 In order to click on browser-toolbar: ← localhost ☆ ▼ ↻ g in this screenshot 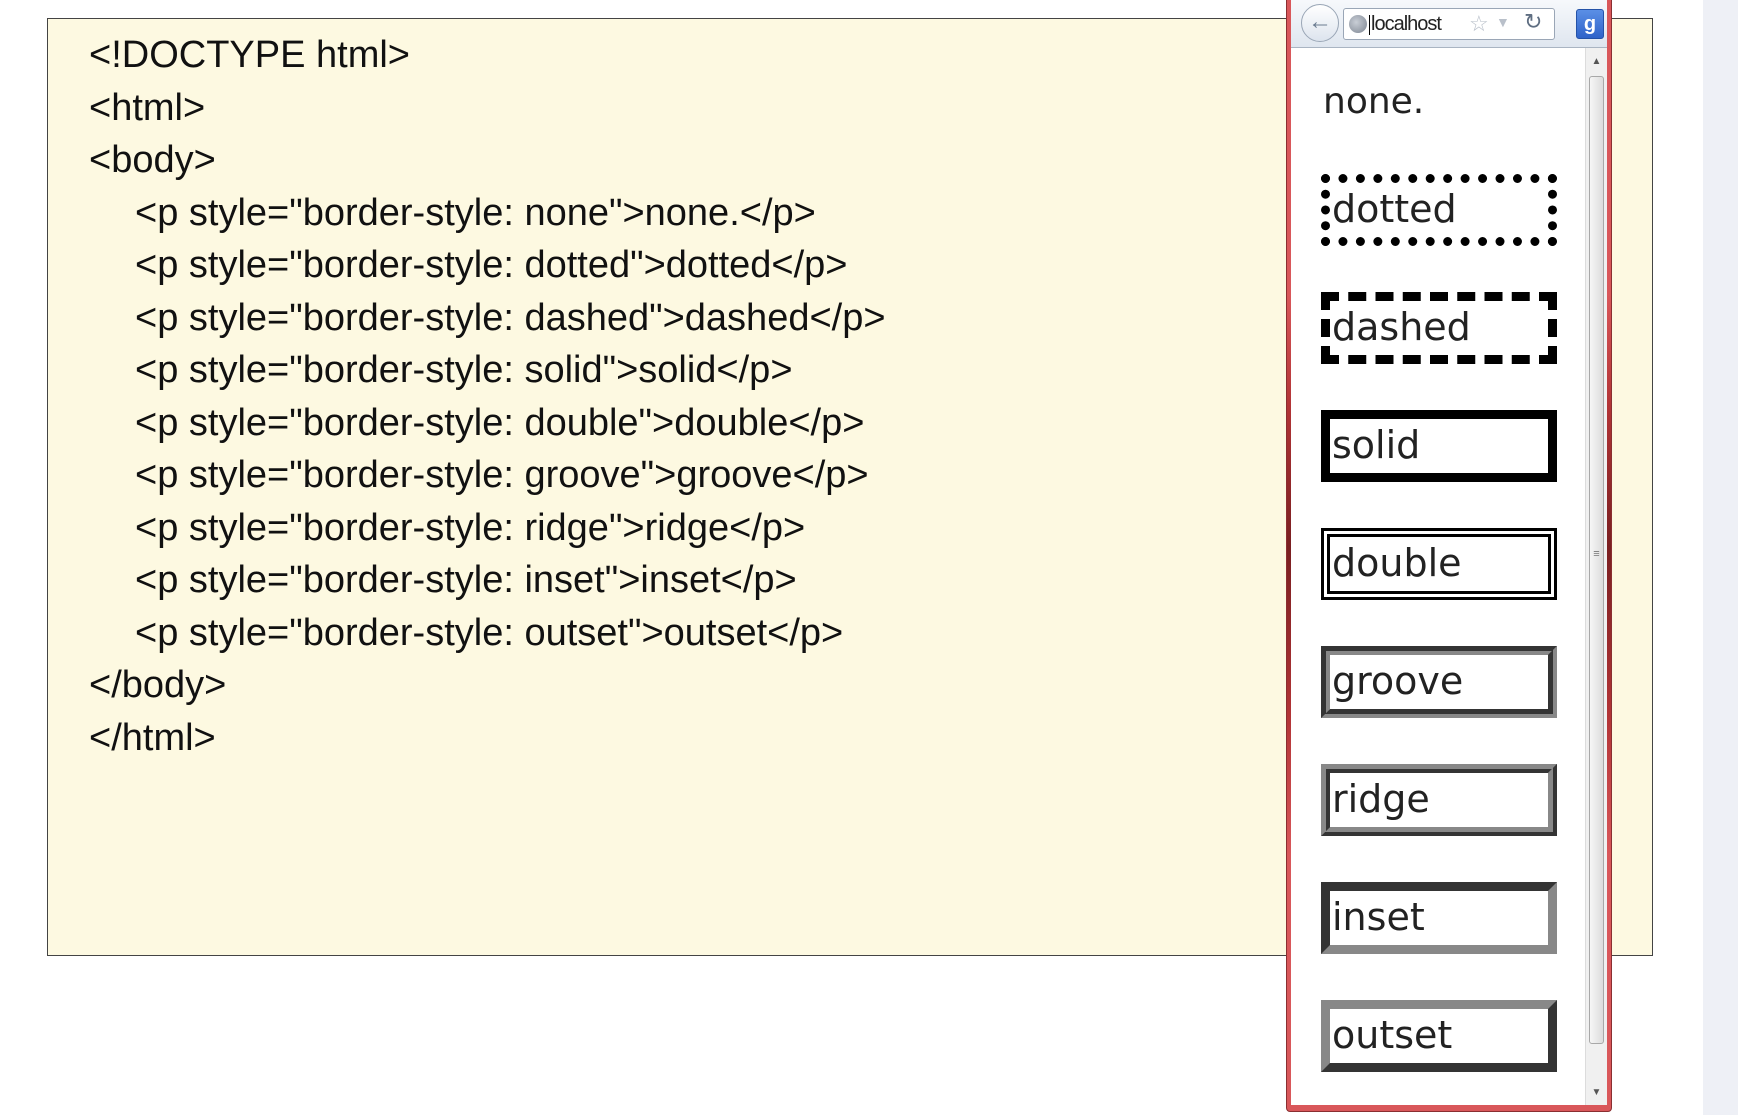, I will do `click(1449, 24)`.